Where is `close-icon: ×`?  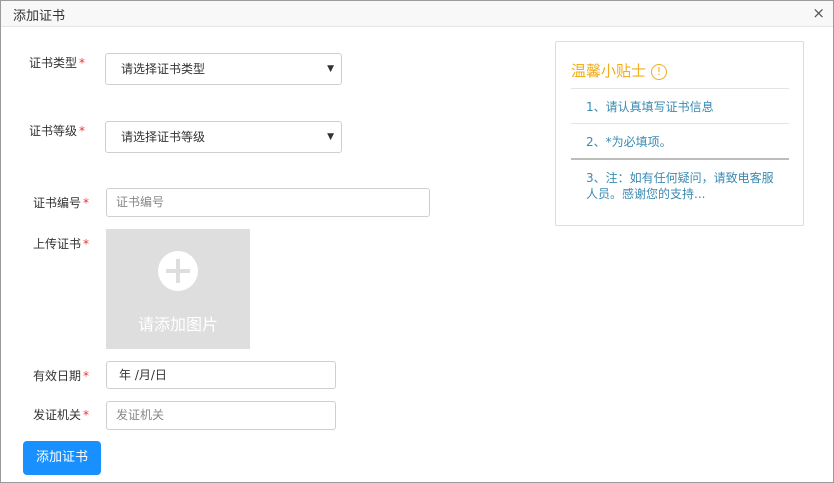
close-icon: × is located at coordinates (818, 13).